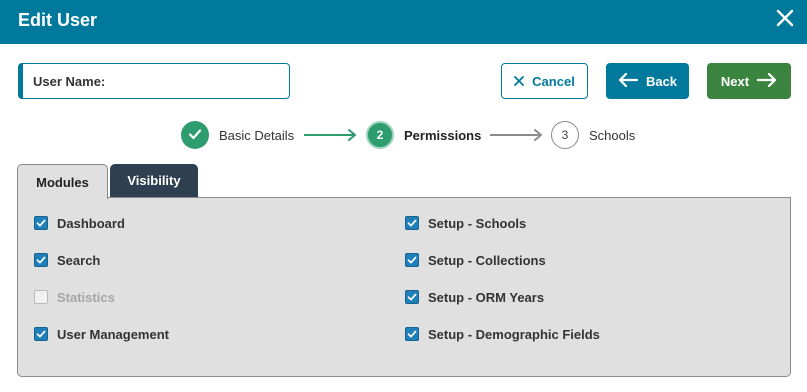 The width and height of the screenshot is (807, 392). Describe the element at coordinates (41, 297) in the screenshot. I see `checkbox-disabled` at that location.